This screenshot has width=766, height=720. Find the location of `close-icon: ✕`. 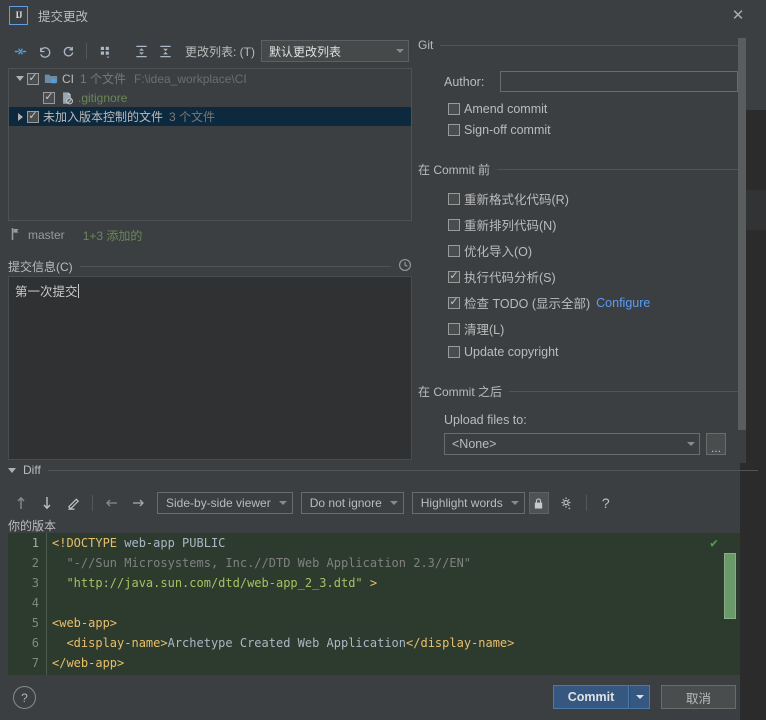

close-icon: ✕ is located at coordinates (738, 15).